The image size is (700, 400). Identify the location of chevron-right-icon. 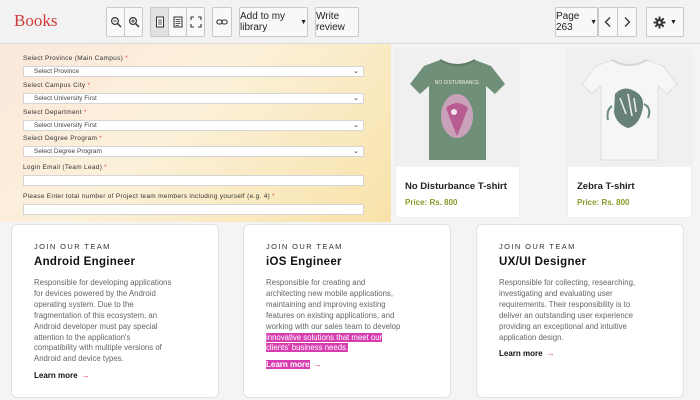
(627, 22).